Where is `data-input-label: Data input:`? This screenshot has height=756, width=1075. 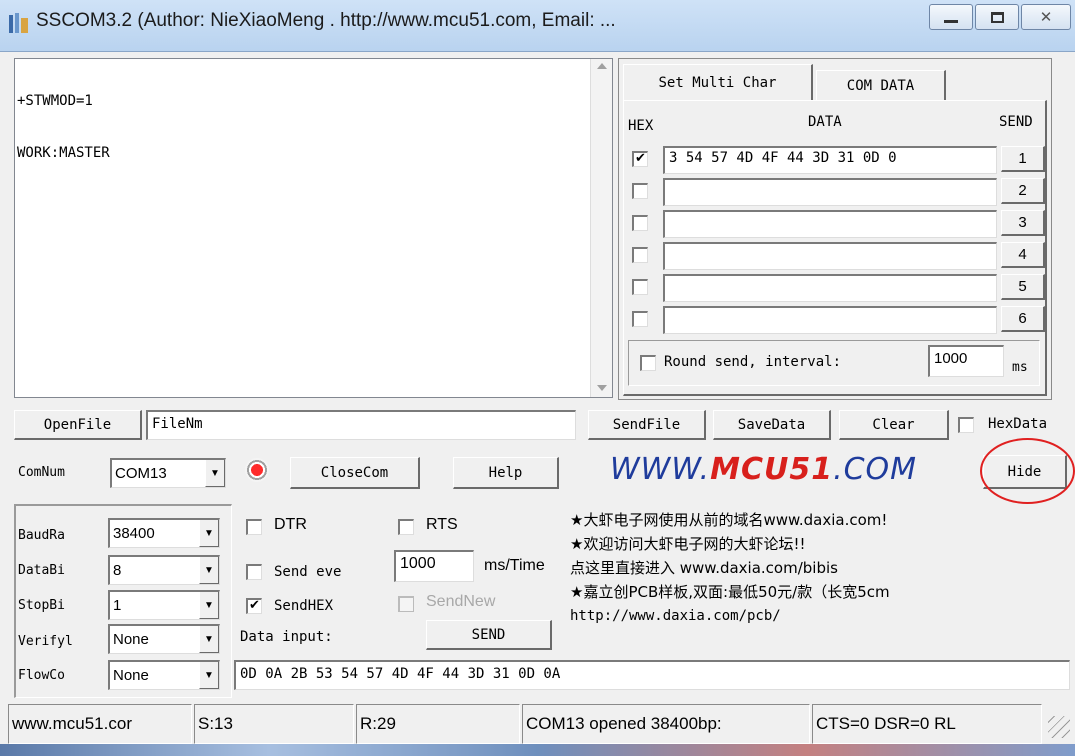
data-input-label: Data input: is located at coordinates (286, 637).